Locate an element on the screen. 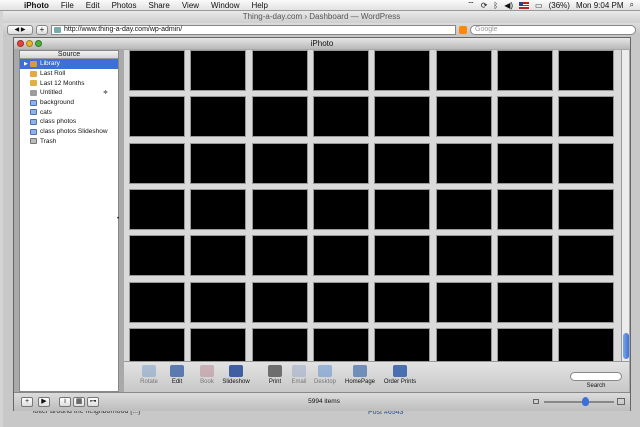  menu-clock: Mon 9:04 PM is located at coordinates (600, 5).